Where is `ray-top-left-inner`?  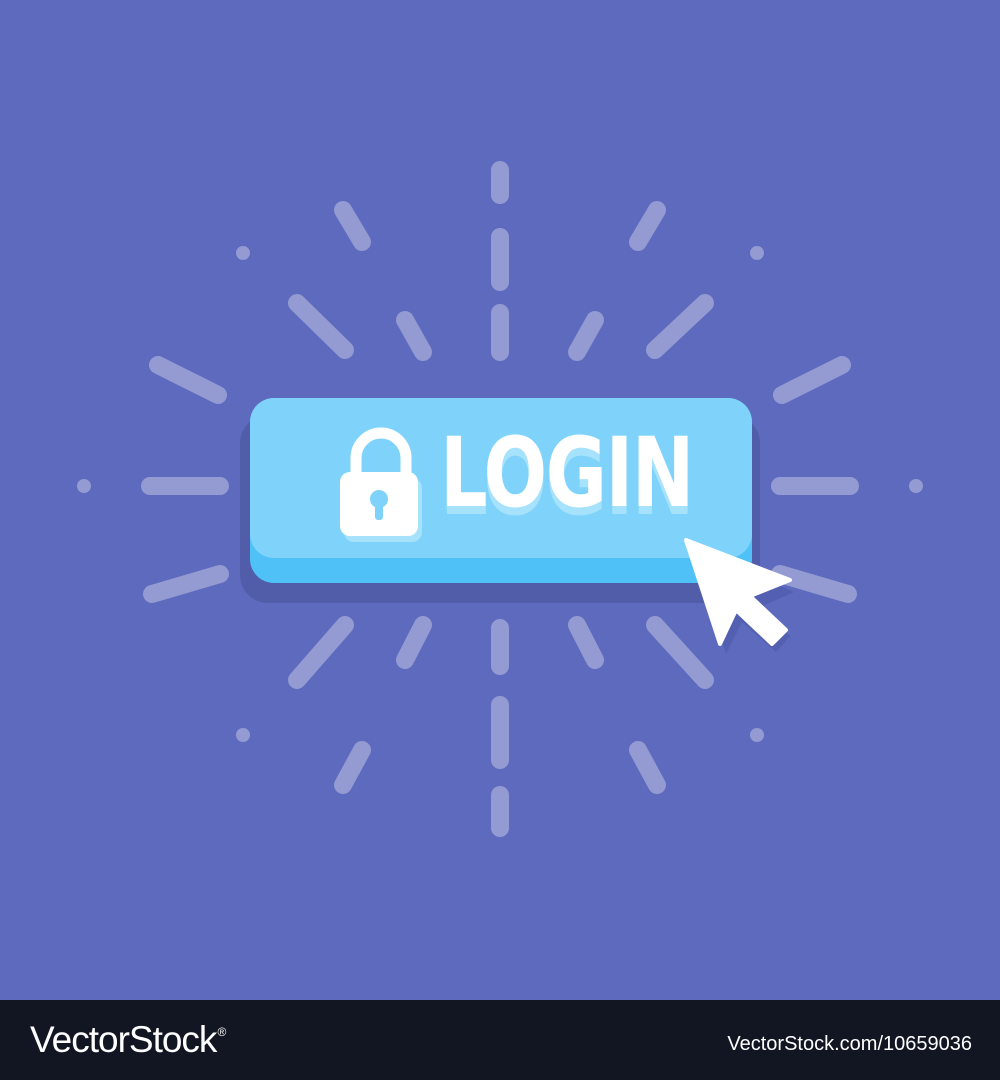 ray-top-left-inner is located at coordinates (414, 336).